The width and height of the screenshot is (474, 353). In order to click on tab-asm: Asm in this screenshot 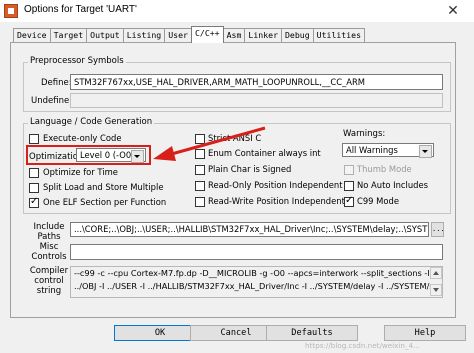, I will do `click(234, 35)`.